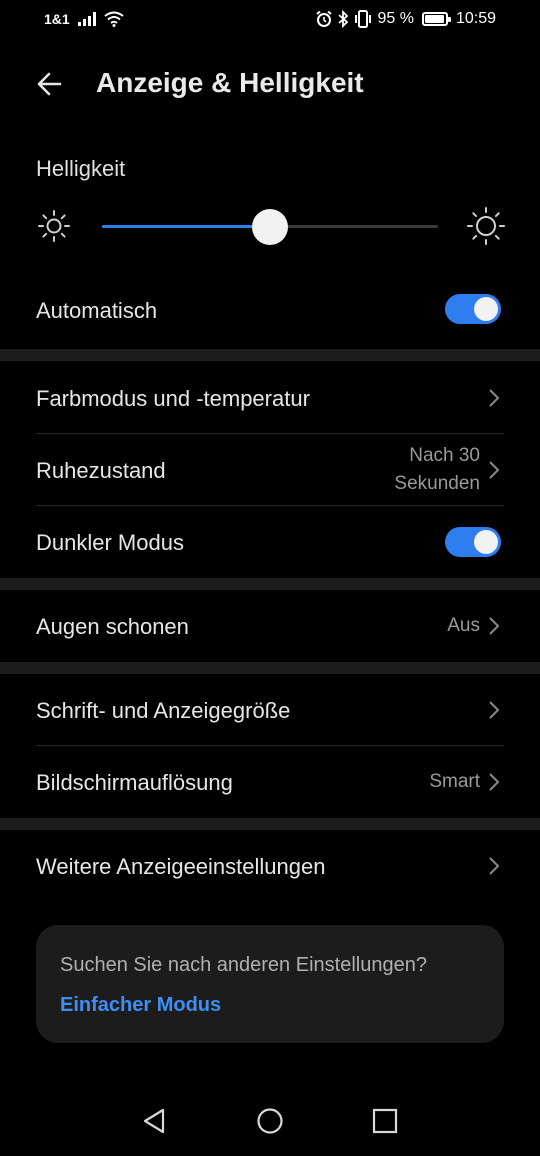 The width and height of the screenshot is (540, 1156). What do you see at coordinates (186, 226) in the screenshot?
I see `slider-fill` at bounding box center [186, 226].